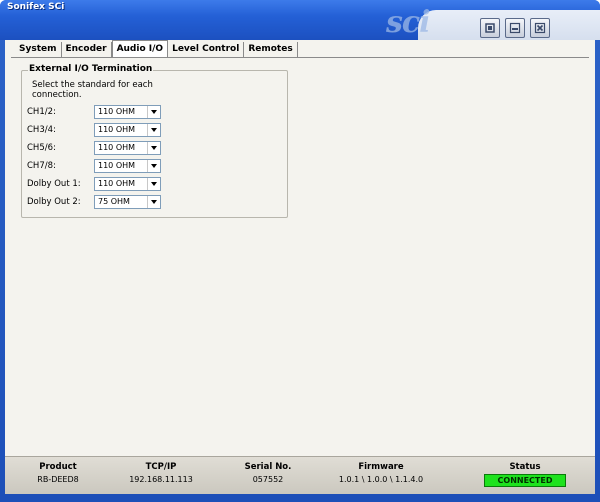 The width and height of the screenshot is (600, 502). What do you see at coordinates (161, 473) in the screenshot?
I see `tcpip-column: TCP/IP 192.168.11.113` at bounding box center [161, 473].